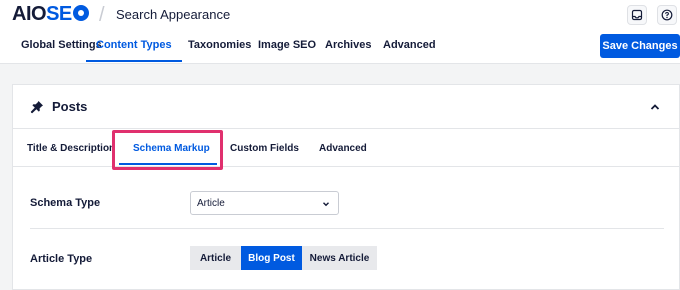 The width and height of the screenshot is (680, 290). I want to click on aioseo-logo: AIOSE, so click(51, 14).